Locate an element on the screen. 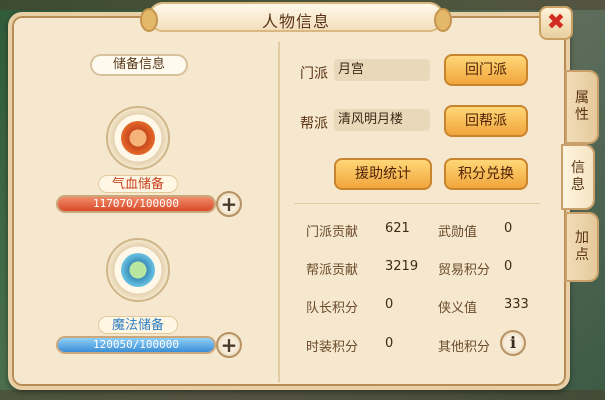 This screenshot has width=605, height=400. hp-reserve-orb is located at coordinates (138, 138).